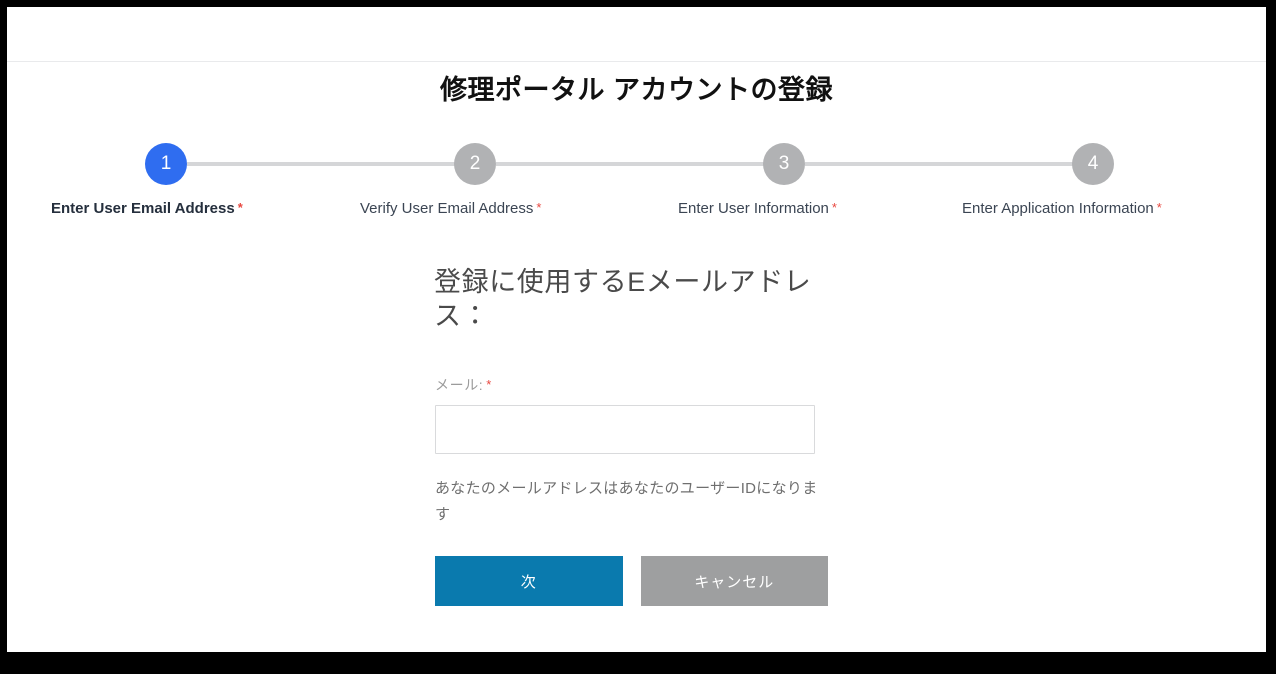 This screenshot has width=1276, height=674. I want to click on step-circle-1: 1, so click(166, 164).